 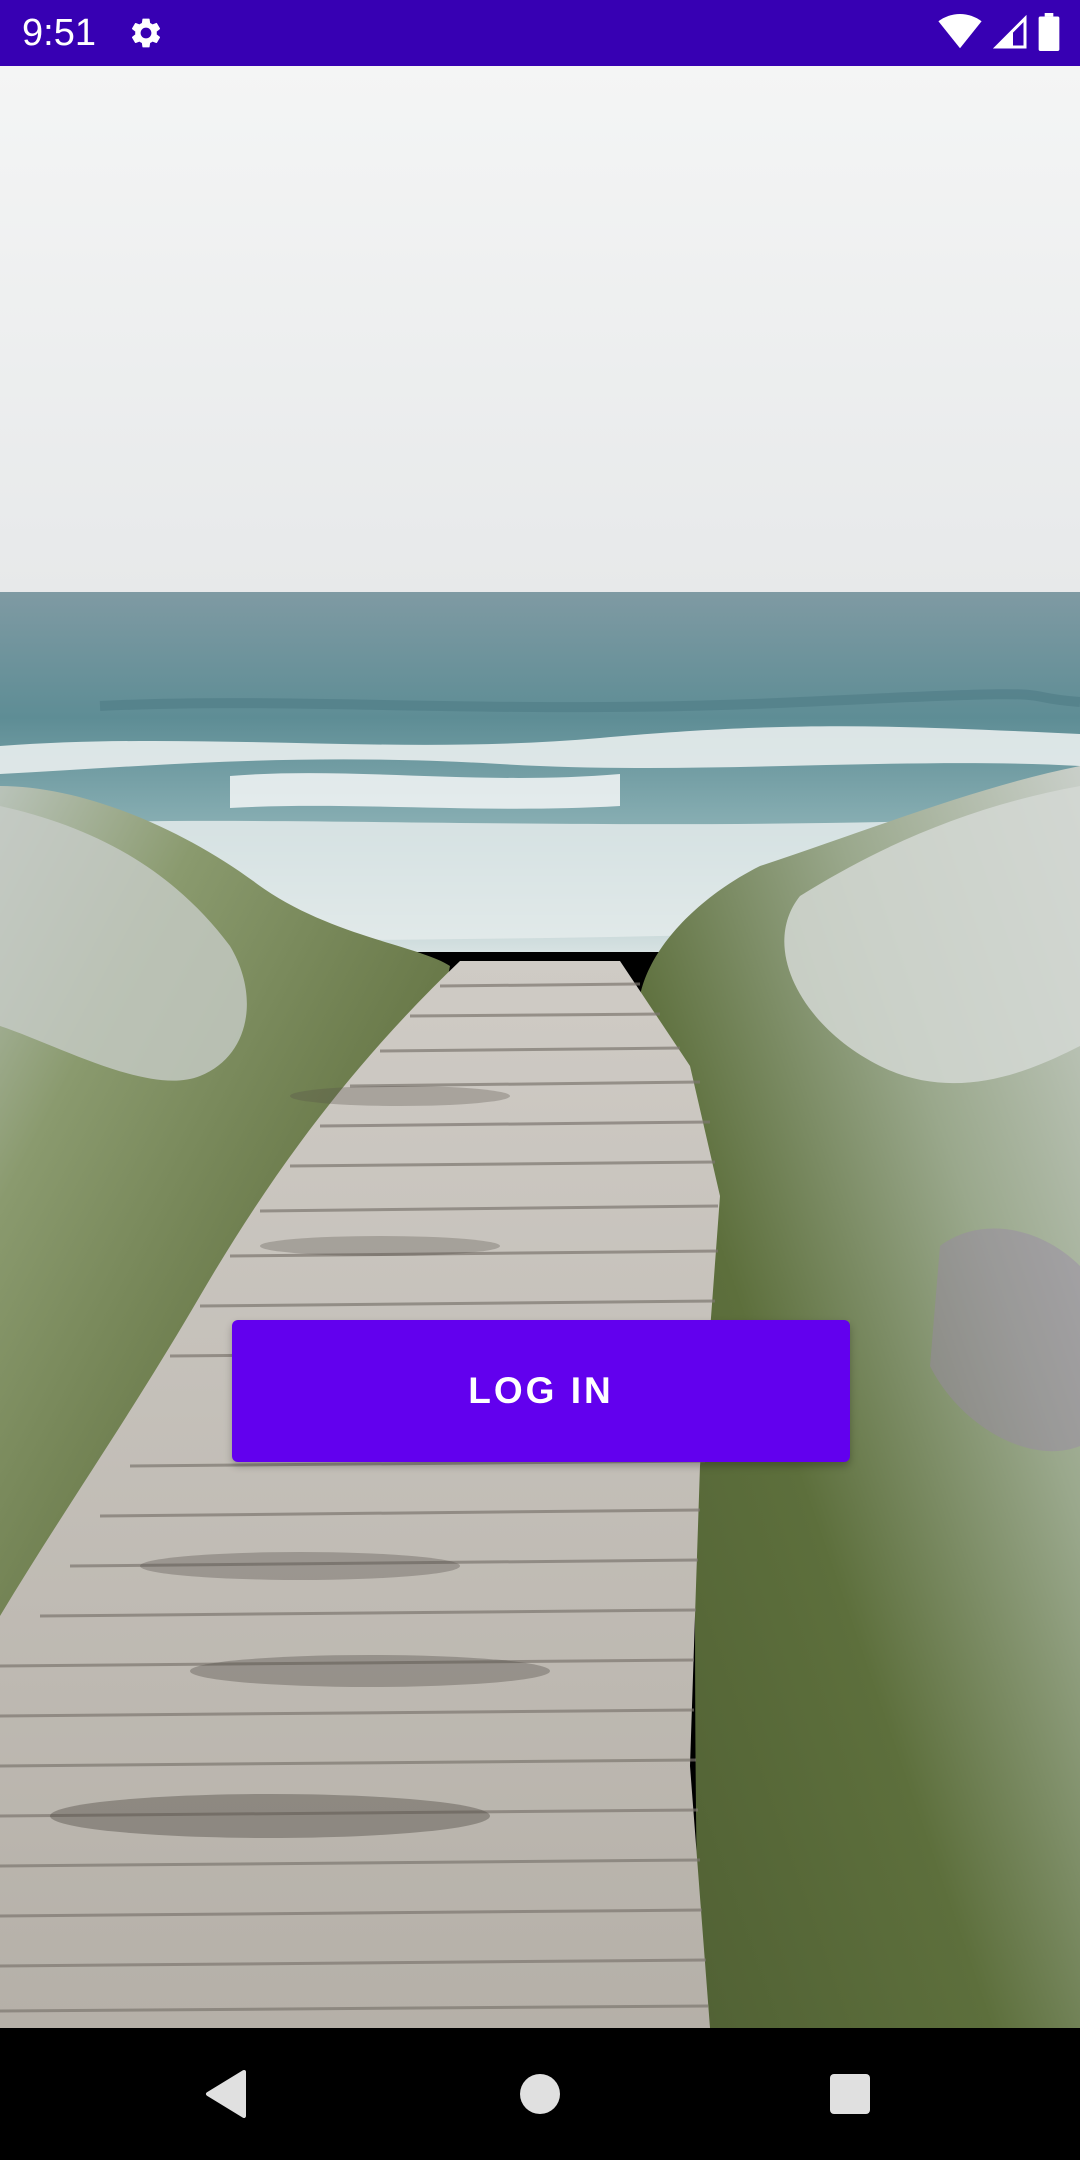 I want to click on navigation-bar, so click(x=540, y=2094).